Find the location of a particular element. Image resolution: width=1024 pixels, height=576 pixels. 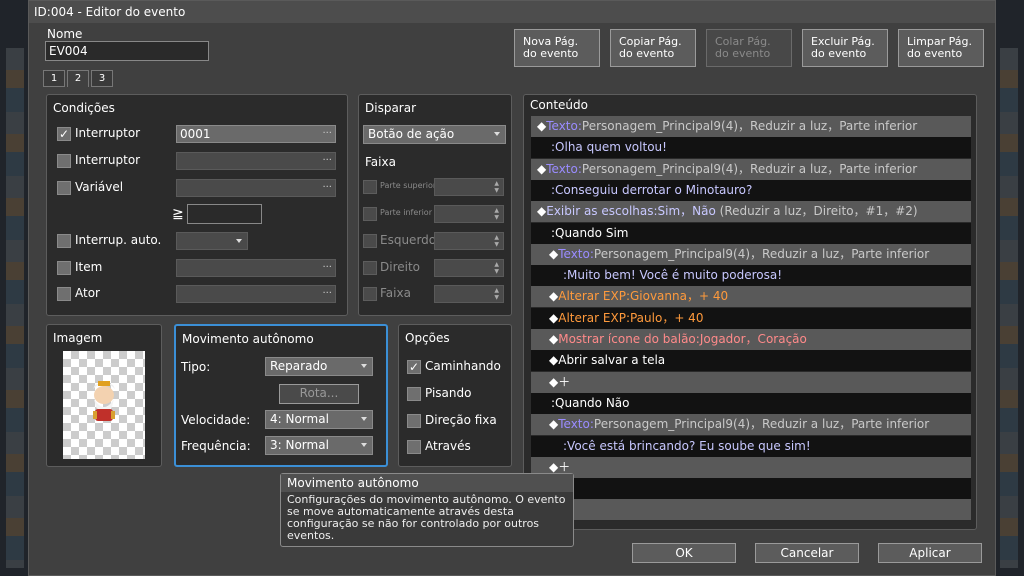

condition-field-0: 0001 ··· is located at coordinates (256, 134).